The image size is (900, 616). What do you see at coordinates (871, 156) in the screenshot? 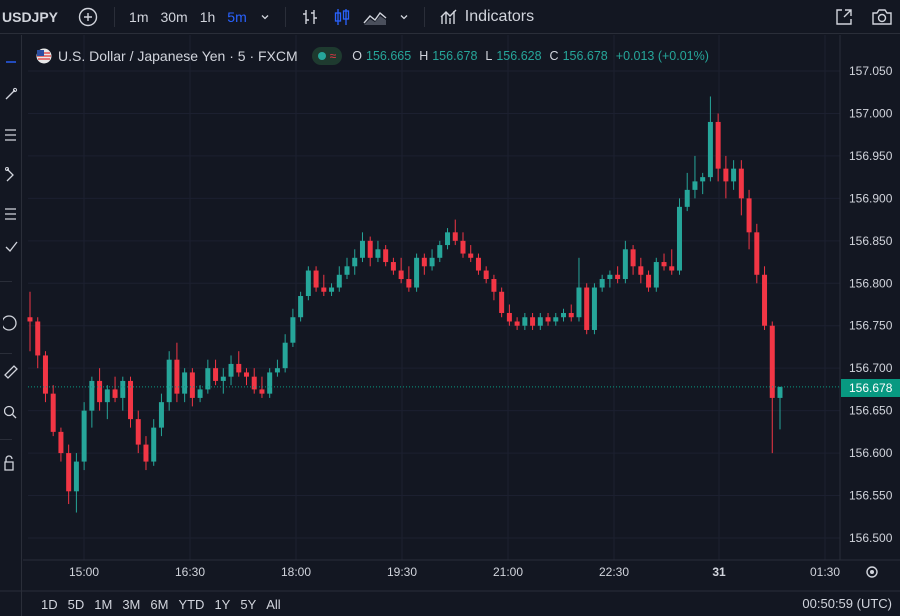
I see `price-tick-label: 156.950` at bounding box center [871, 156].